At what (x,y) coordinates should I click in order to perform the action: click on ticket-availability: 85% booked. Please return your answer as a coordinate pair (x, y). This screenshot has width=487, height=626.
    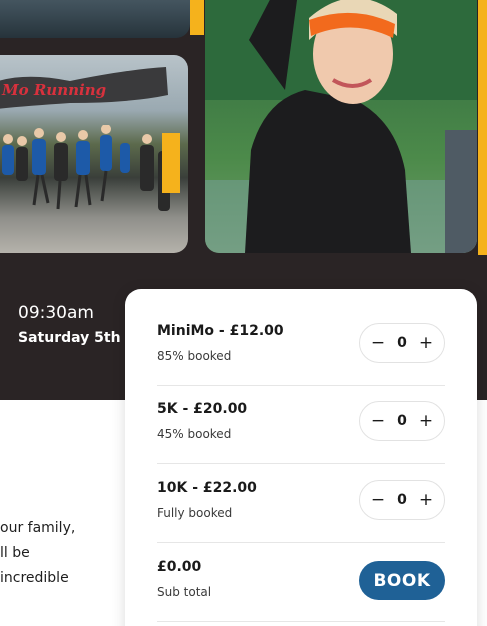
    Looking at the image, I should click on (194, 356).